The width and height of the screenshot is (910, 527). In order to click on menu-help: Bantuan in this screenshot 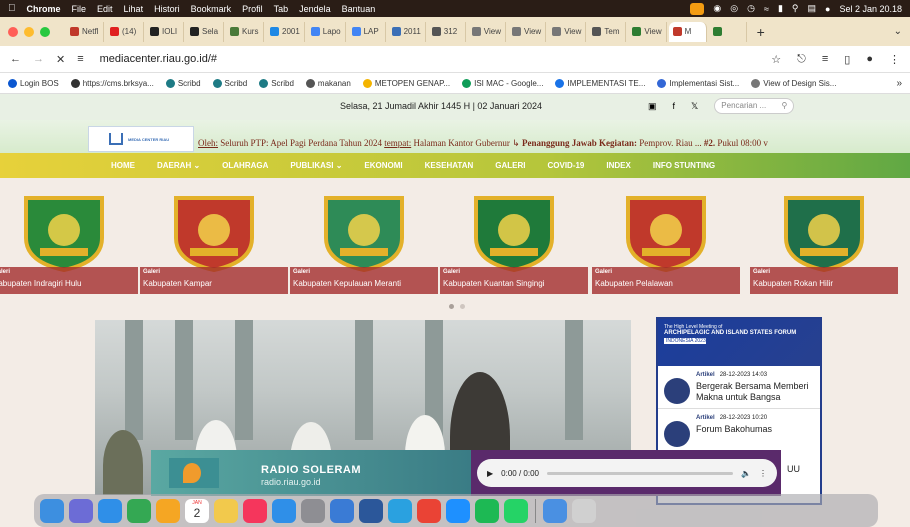, I will do `click(359, 9)`.